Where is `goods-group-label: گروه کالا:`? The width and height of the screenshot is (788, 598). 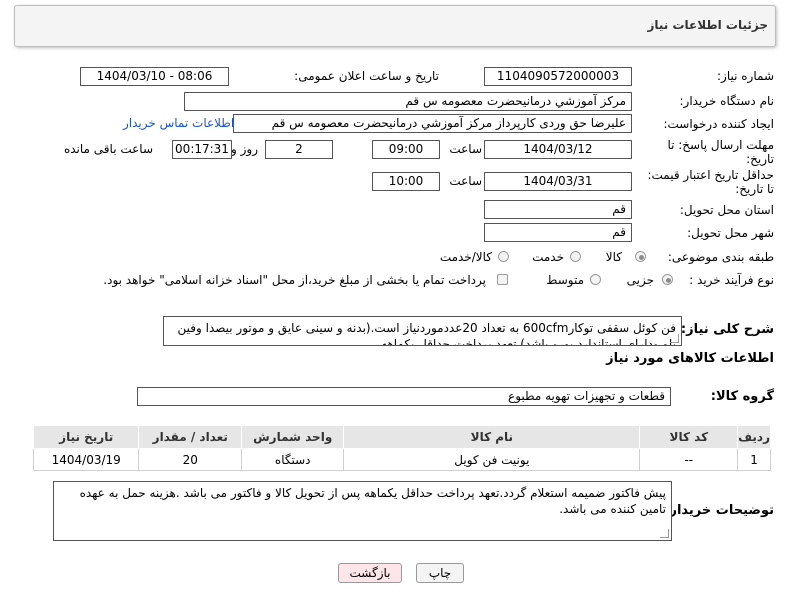 goods-group-label: گروه کالا: is located at coordinates (742, 396).